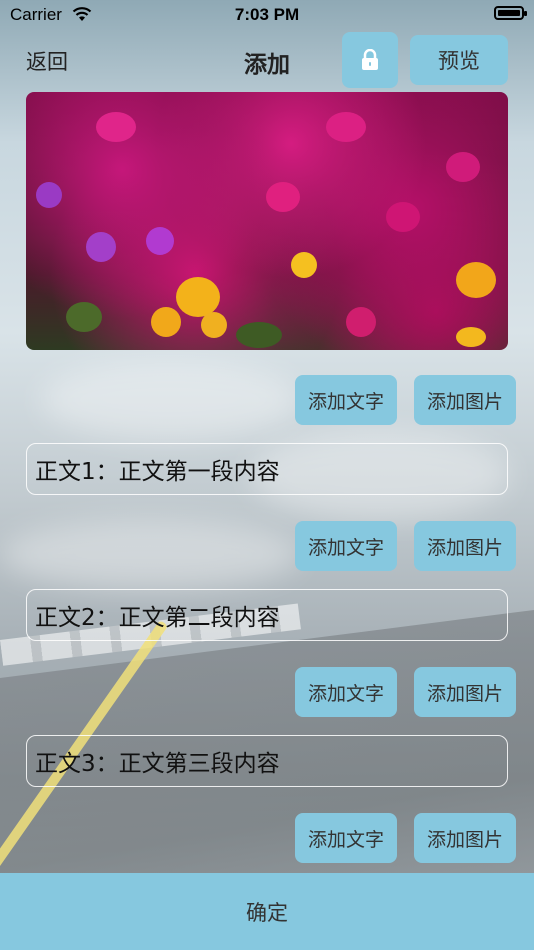  I want to click on battery-icon, so click(510, 13).